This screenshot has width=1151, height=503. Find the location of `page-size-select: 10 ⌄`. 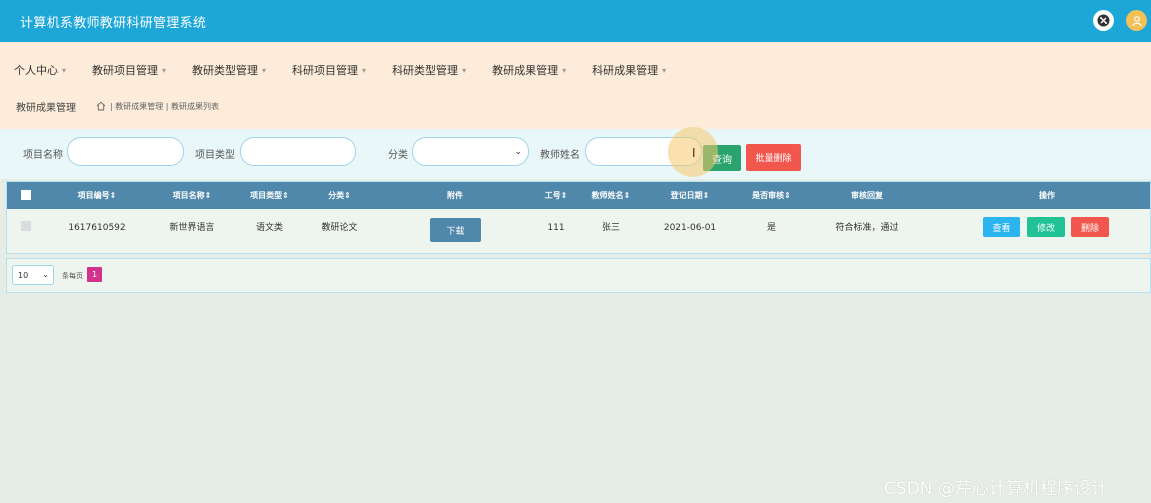

page-size-select: 10 ⌄ is located at coordinates (33, 275).